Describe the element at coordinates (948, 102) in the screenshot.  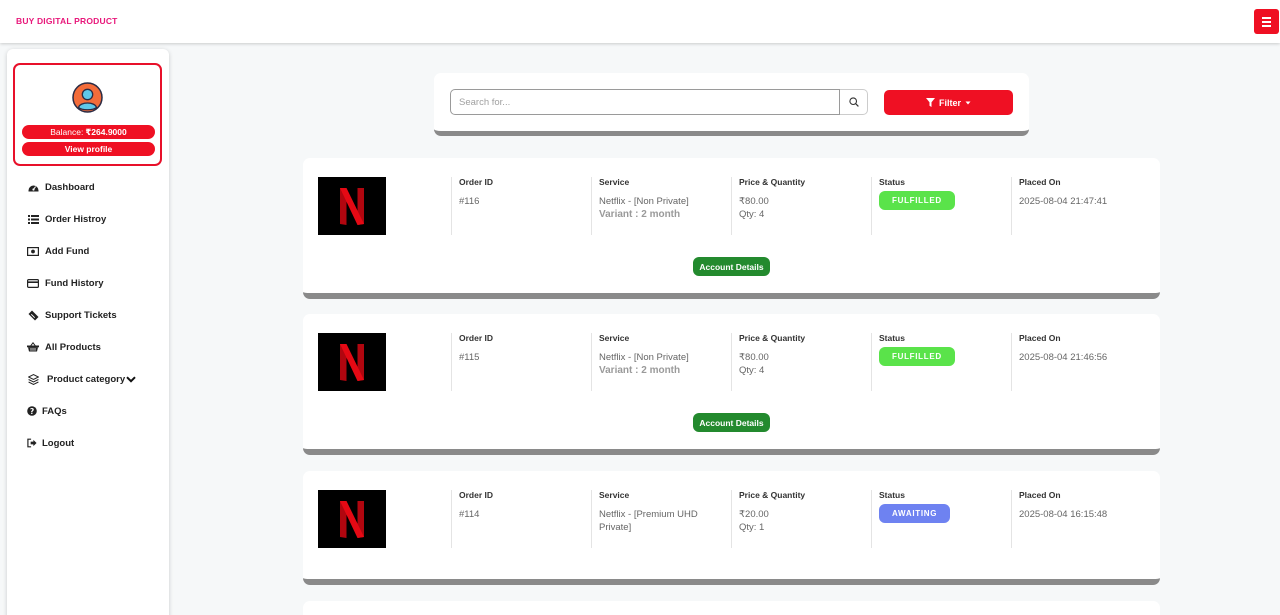
I see `filter-button: Filter` at that location.